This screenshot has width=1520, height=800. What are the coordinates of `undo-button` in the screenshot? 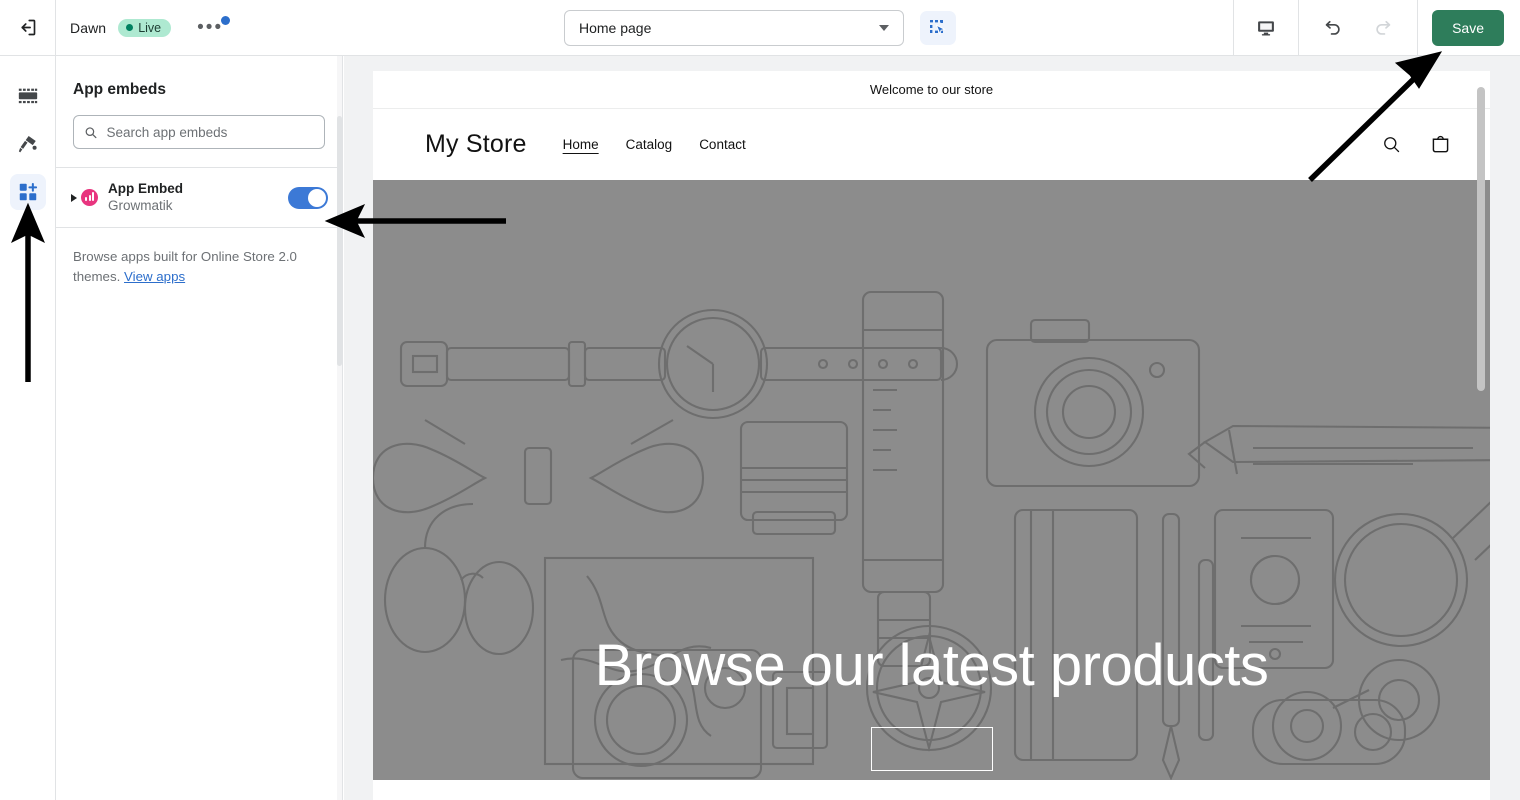 It's located at (1332, 28).